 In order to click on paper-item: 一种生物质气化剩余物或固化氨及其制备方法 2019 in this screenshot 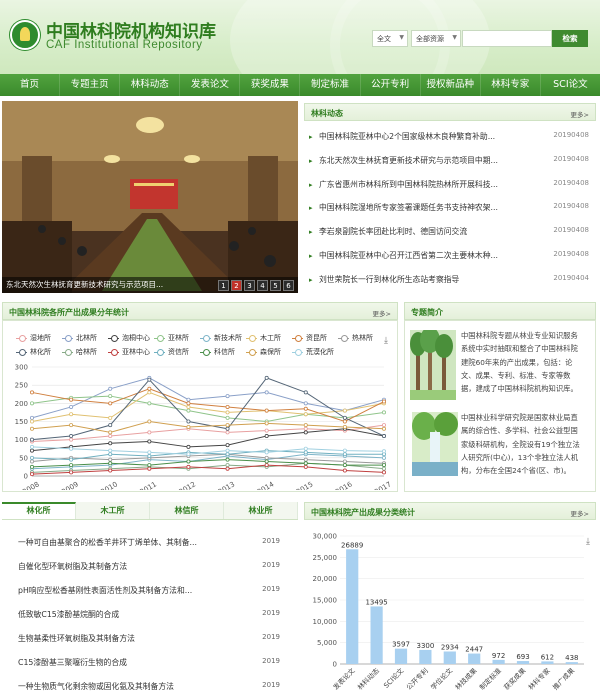, I will do `click(150, 685)`.